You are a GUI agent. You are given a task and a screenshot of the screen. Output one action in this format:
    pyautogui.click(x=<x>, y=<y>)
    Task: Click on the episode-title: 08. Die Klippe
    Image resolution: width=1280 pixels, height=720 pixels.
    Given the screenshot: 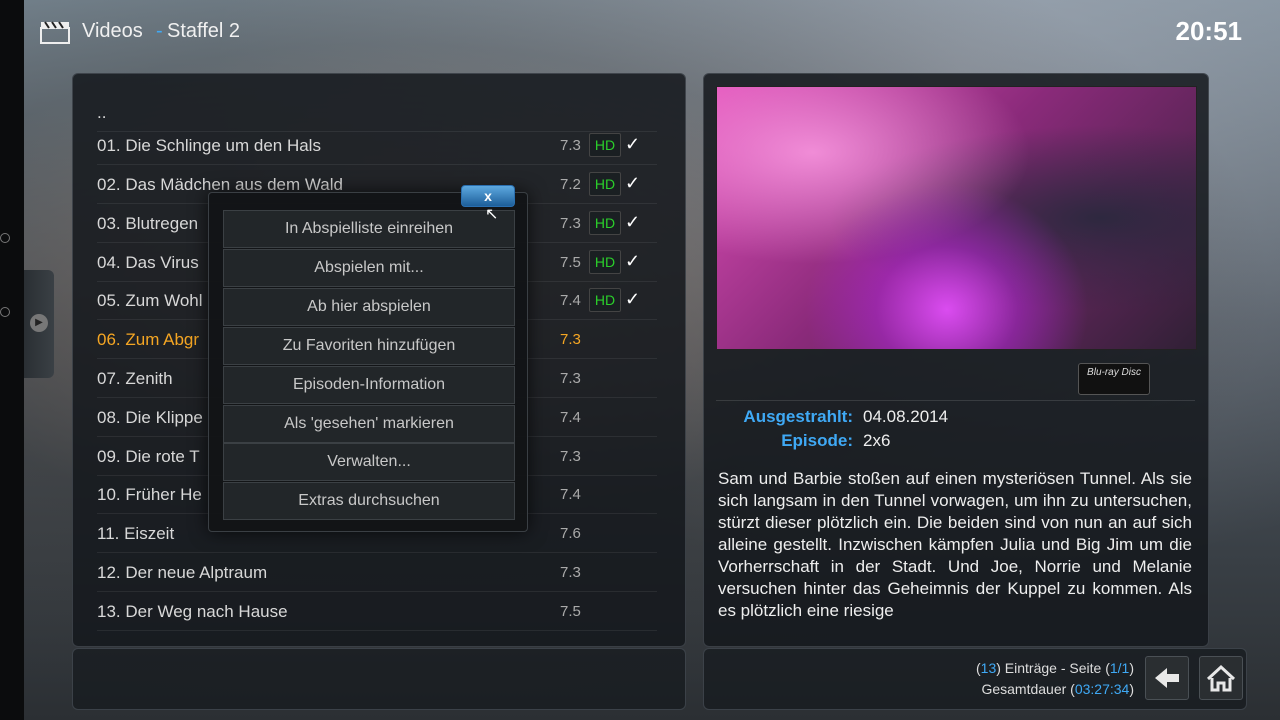 What is the action you would take?
    pyautogui.click(x=150, y=417)
    